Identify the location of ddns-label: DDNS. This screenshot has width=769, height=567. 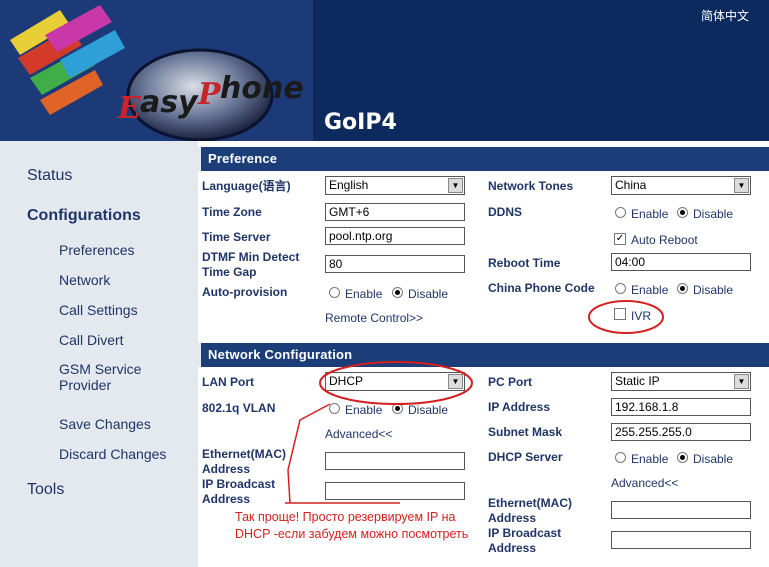
(505, 212).